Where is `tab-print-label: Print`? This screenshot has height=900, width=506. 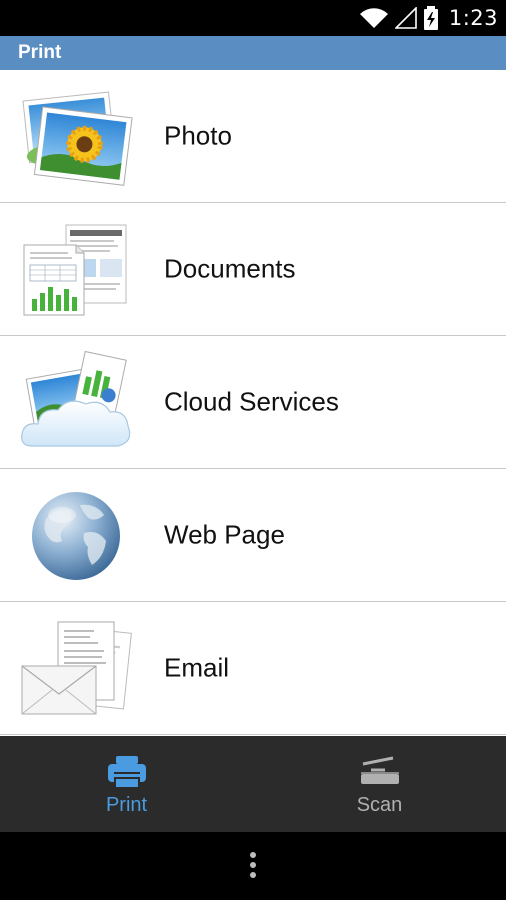 tab-print-label: Print is located at coordinates (126, 805).